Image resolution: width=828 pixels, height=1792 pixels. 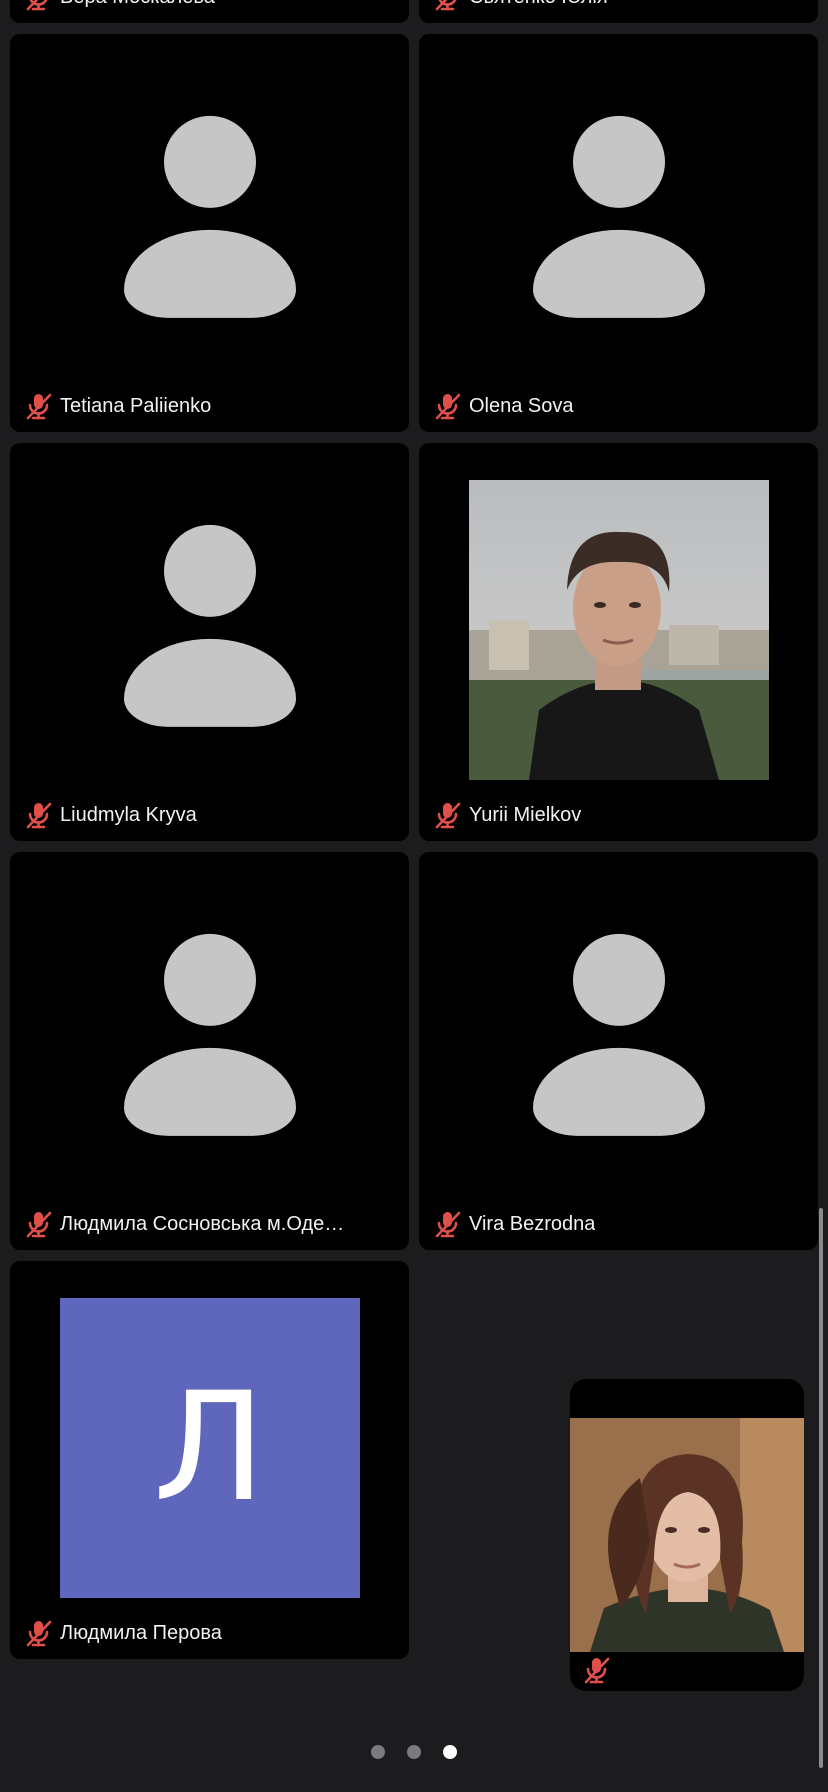 I want to click on participant-tile: Вера Москалева, so click(x=209, y=11).